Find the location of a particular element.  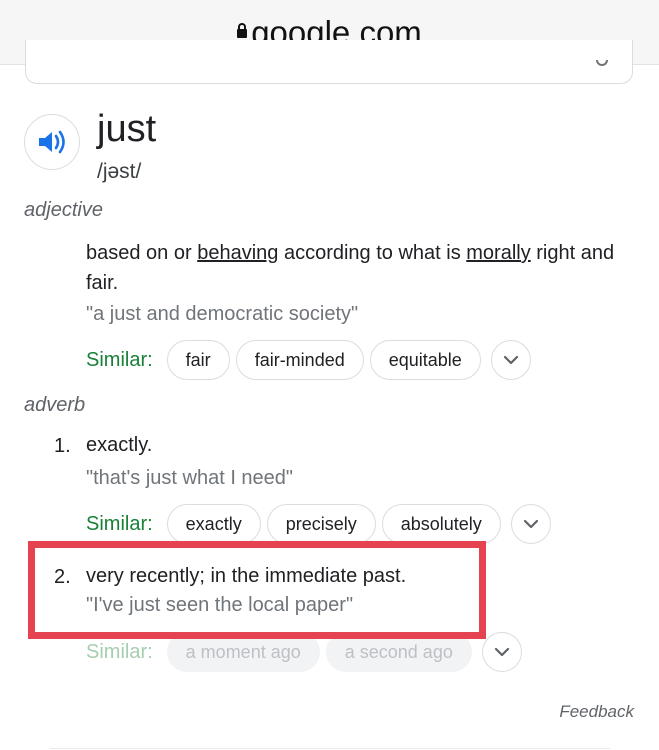

sense1-similar-row: Similar: exactly precisely absolutely is located at coordinates (318, 524).